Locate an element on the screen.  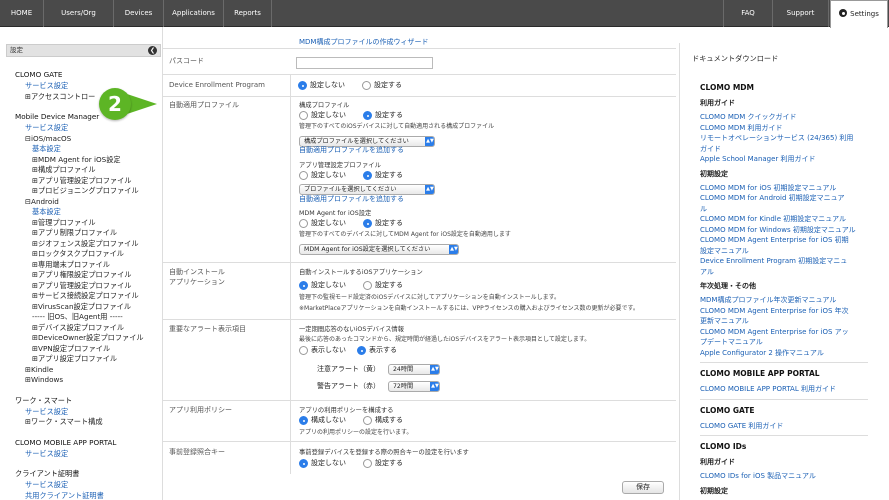
sidebar-item: ⊞VPN設定プロファイル is located at coordinates (71, 348).